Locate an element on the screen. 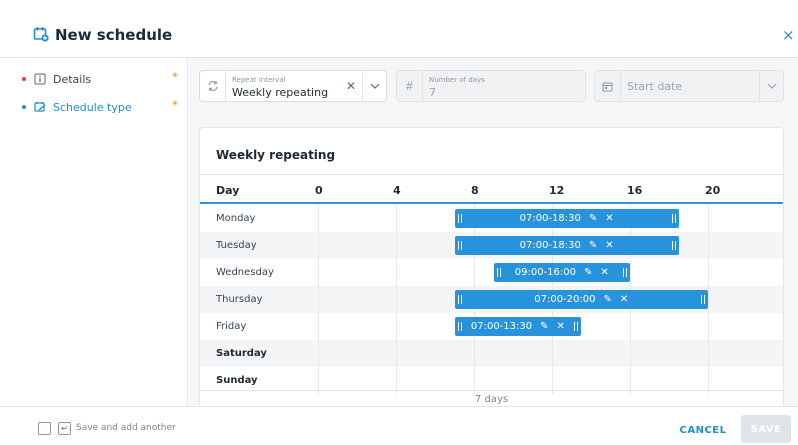 This screenshot has width=798, height=445. enter-key-icon: ↵ is located at coordinates (64, 428).